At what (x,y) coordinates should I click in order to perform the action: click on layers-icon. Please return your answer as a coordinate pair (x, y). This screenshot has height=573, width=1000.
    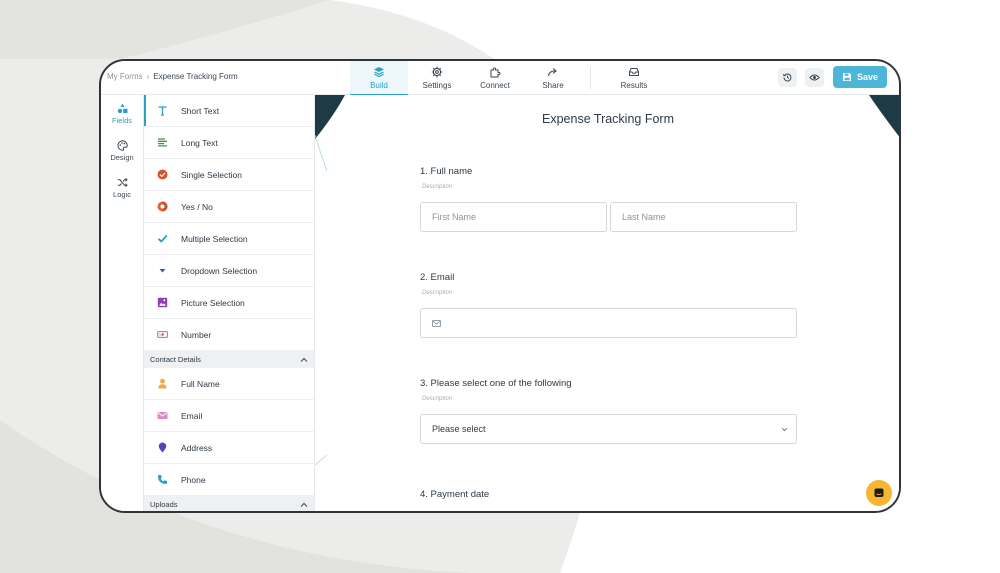
    Looking at the image, I should click on (379, 72).